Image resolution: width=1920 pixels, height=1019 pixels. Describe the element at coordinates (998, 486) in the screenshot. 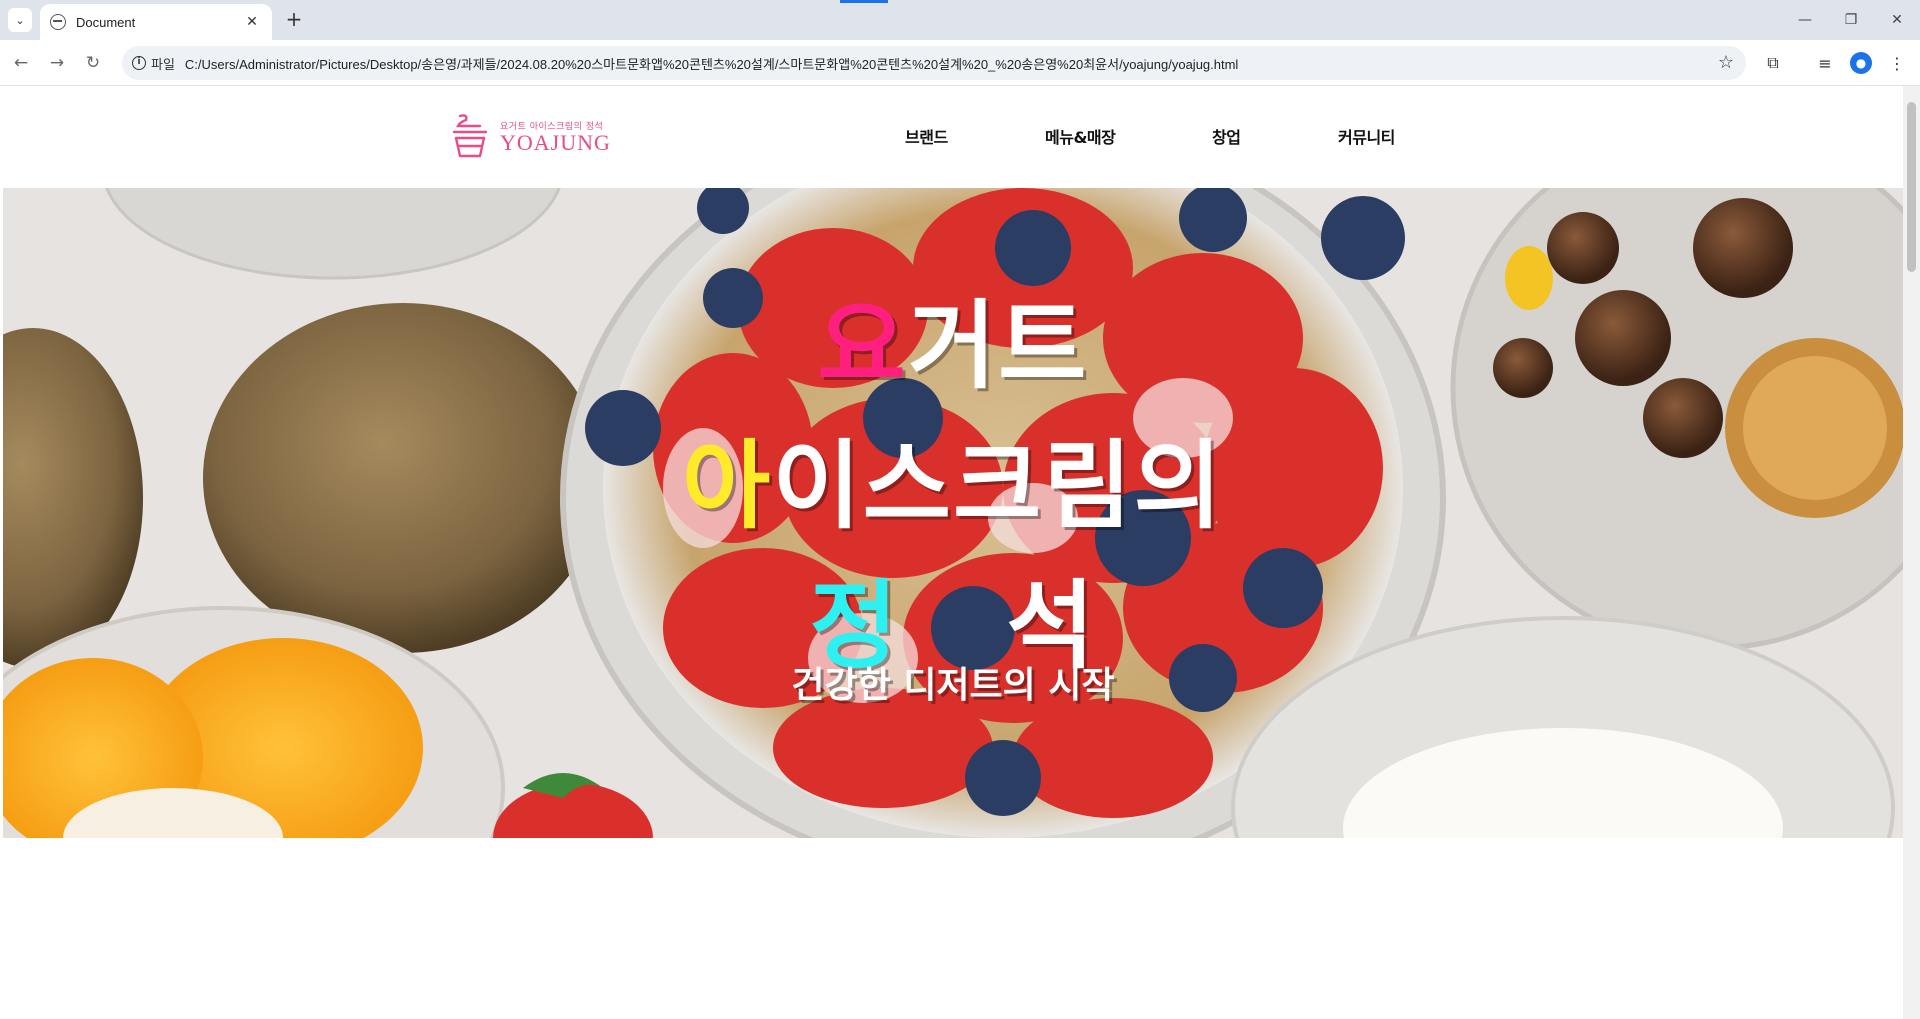

I see `hero-line2-rest: 이스크림의` at that location.